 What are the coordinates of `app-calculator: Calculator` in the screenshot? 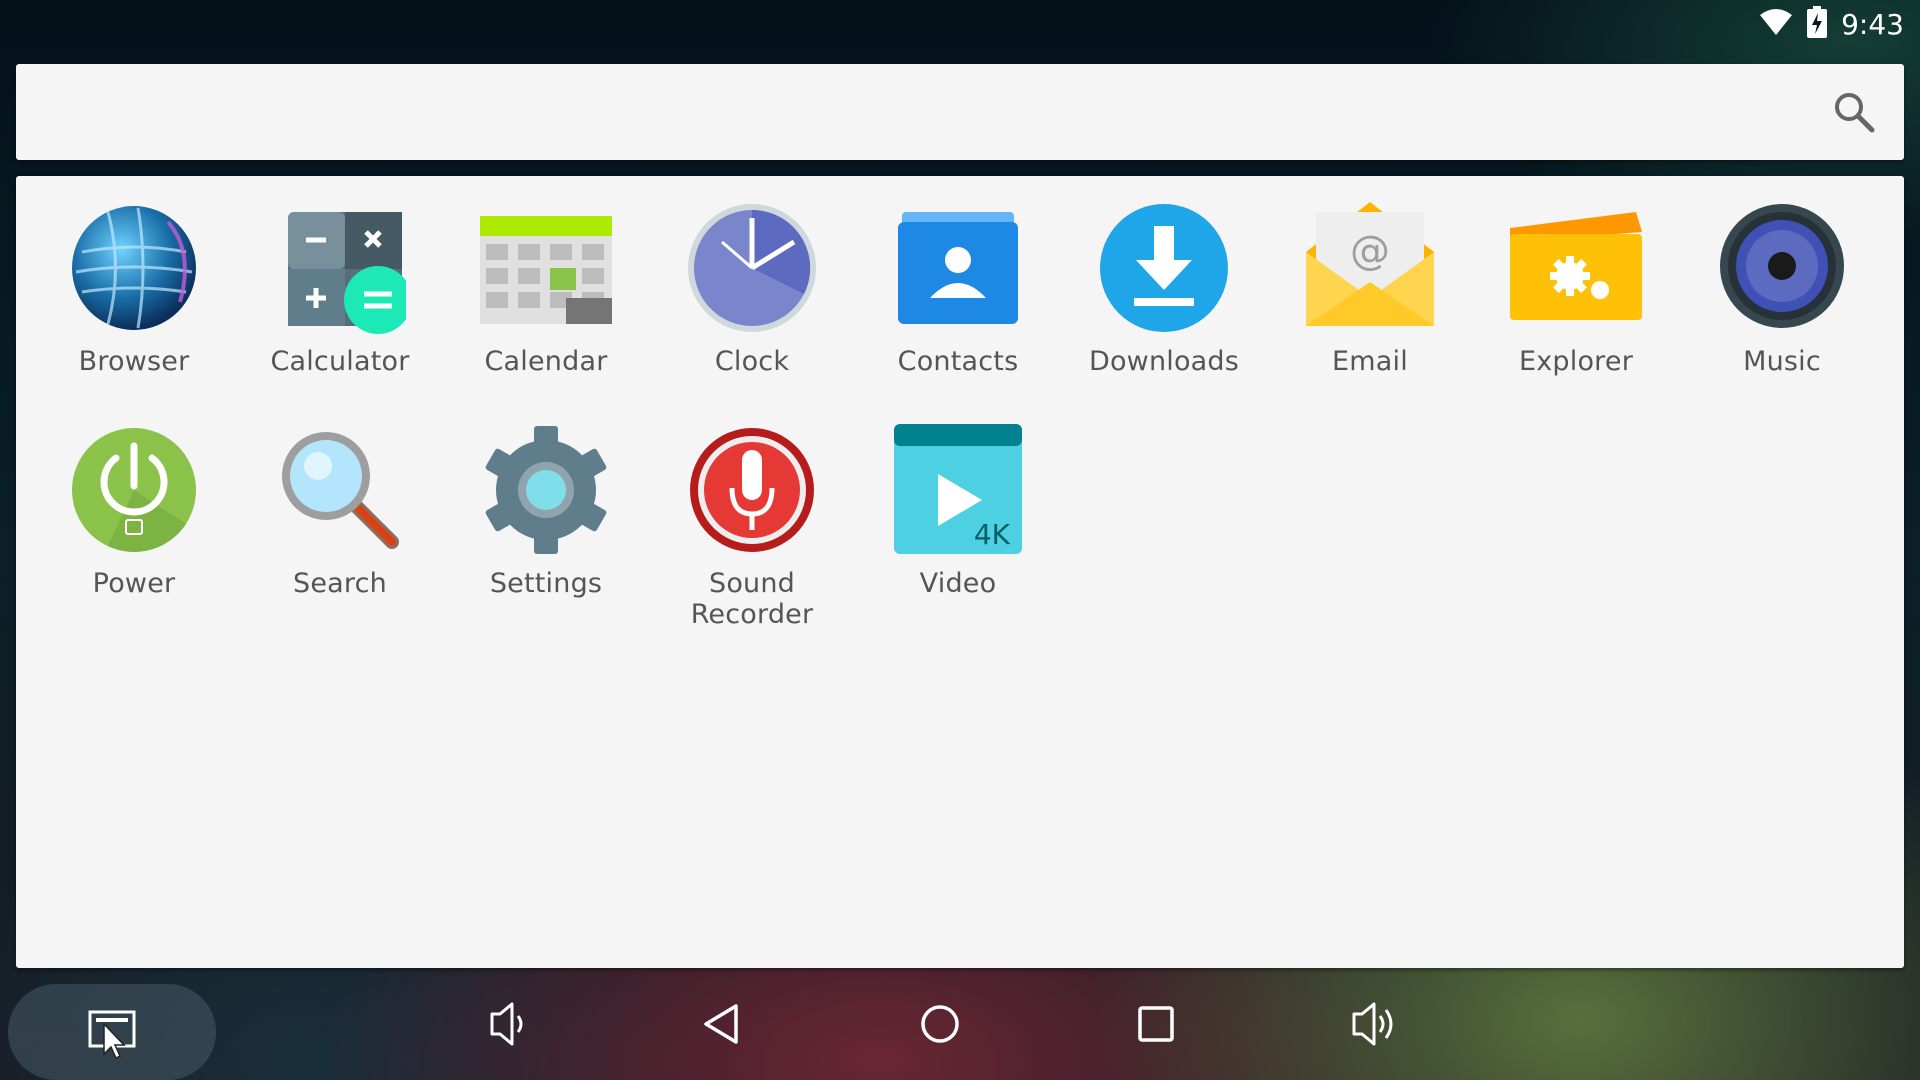 It's located at (340, 302).